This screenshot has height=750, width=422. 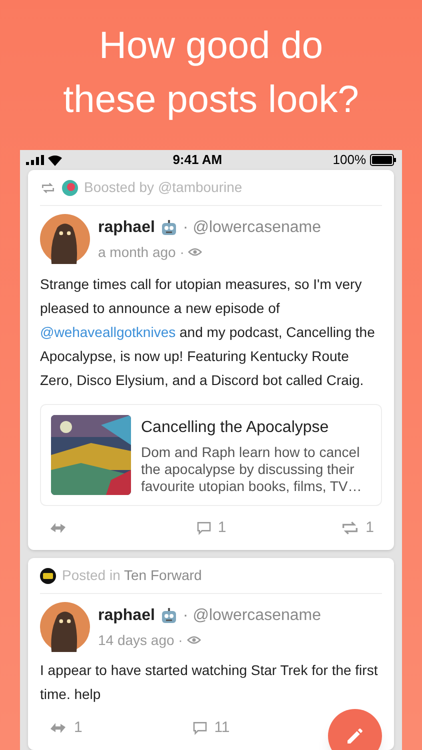 What do you see at coordinates (209, 682) in the screenshot?
I see `post-text: I appear to have started watching Star Trek for the first time. help` at bounding box center [209, 682].